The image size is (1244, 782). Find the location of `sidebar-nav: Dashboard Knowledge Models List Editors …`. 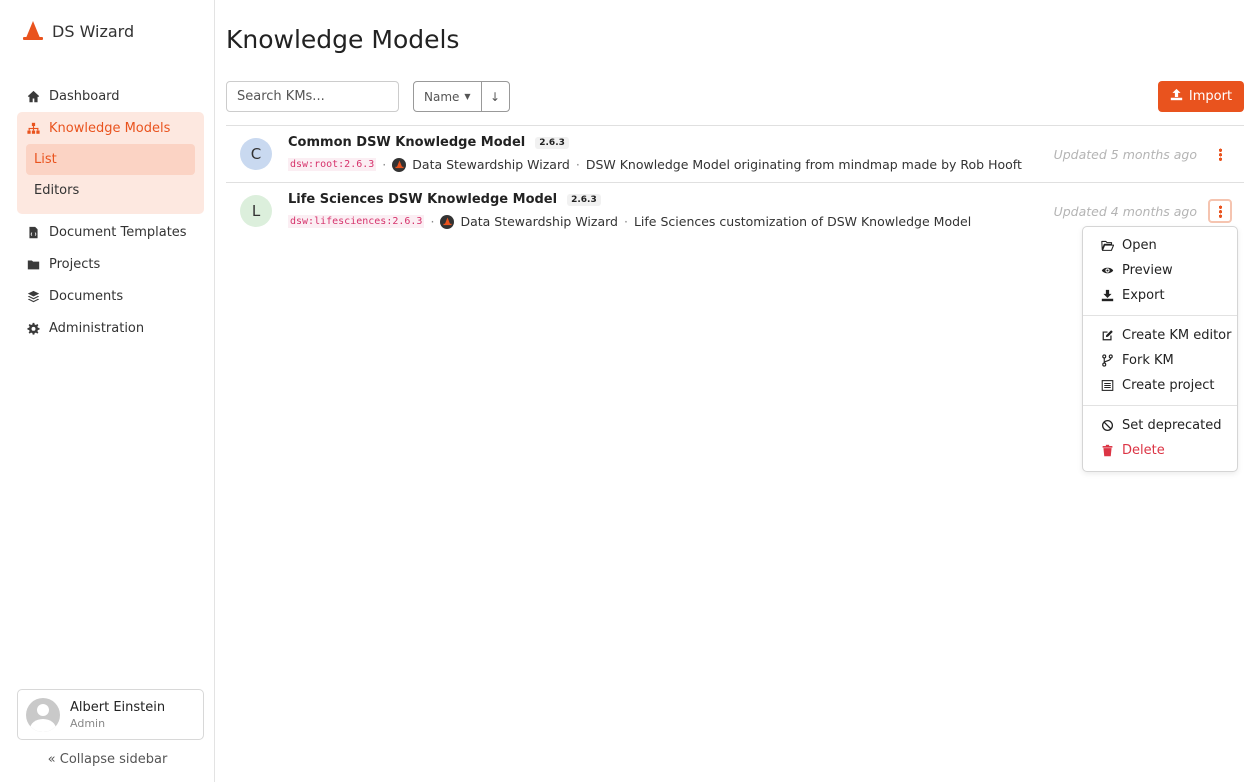

sidebar-nav: Dashboard Knowledge Models List Editors … is located at coordinates (110, 212).